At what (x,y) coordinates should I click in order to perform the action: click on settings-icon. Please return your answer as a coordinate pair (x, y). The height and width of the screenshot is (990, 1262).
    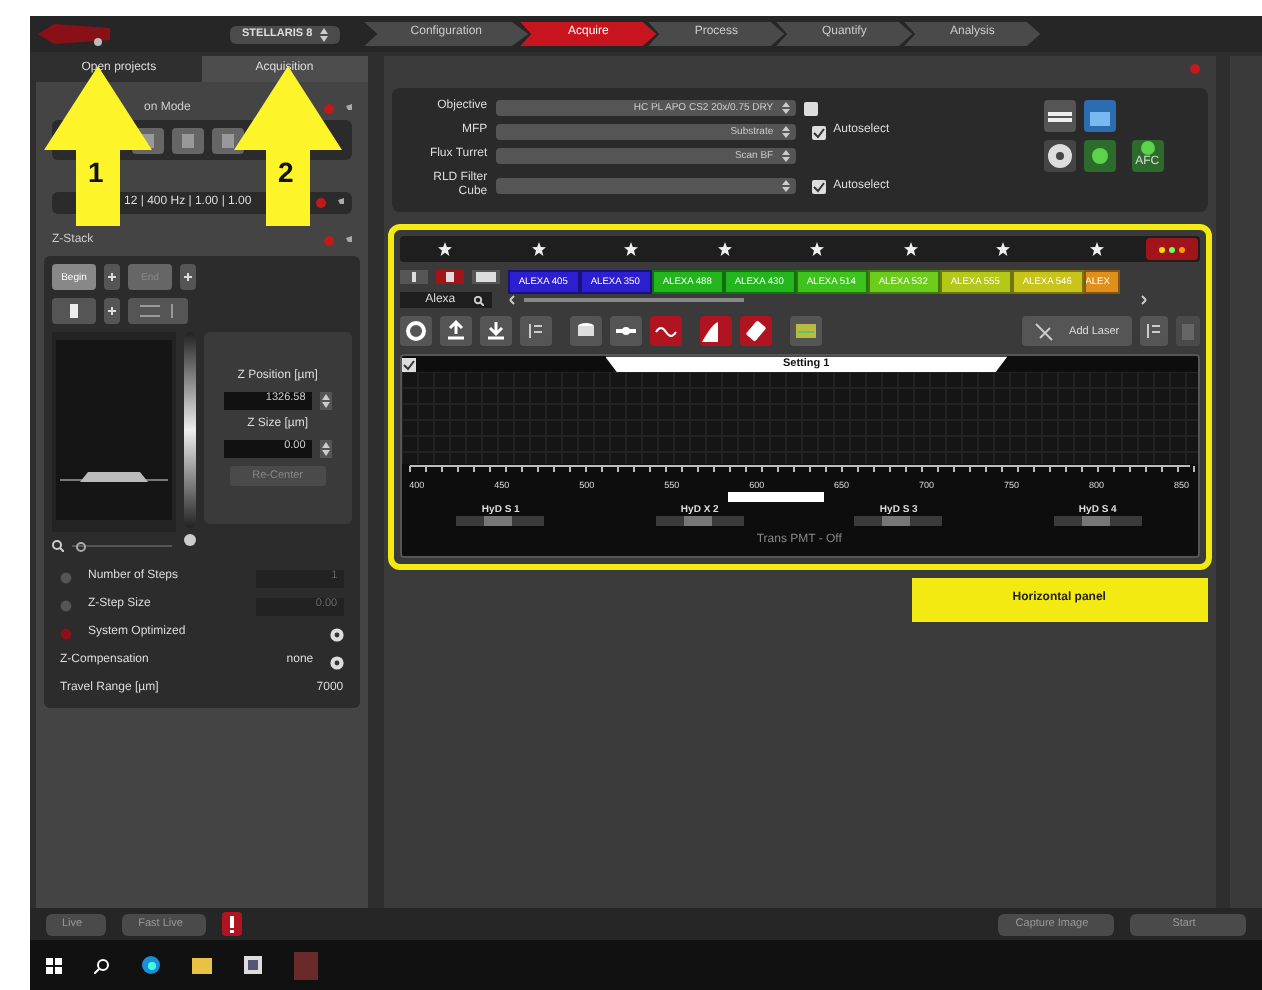
    Looking at the image, I should click on (810, 108).